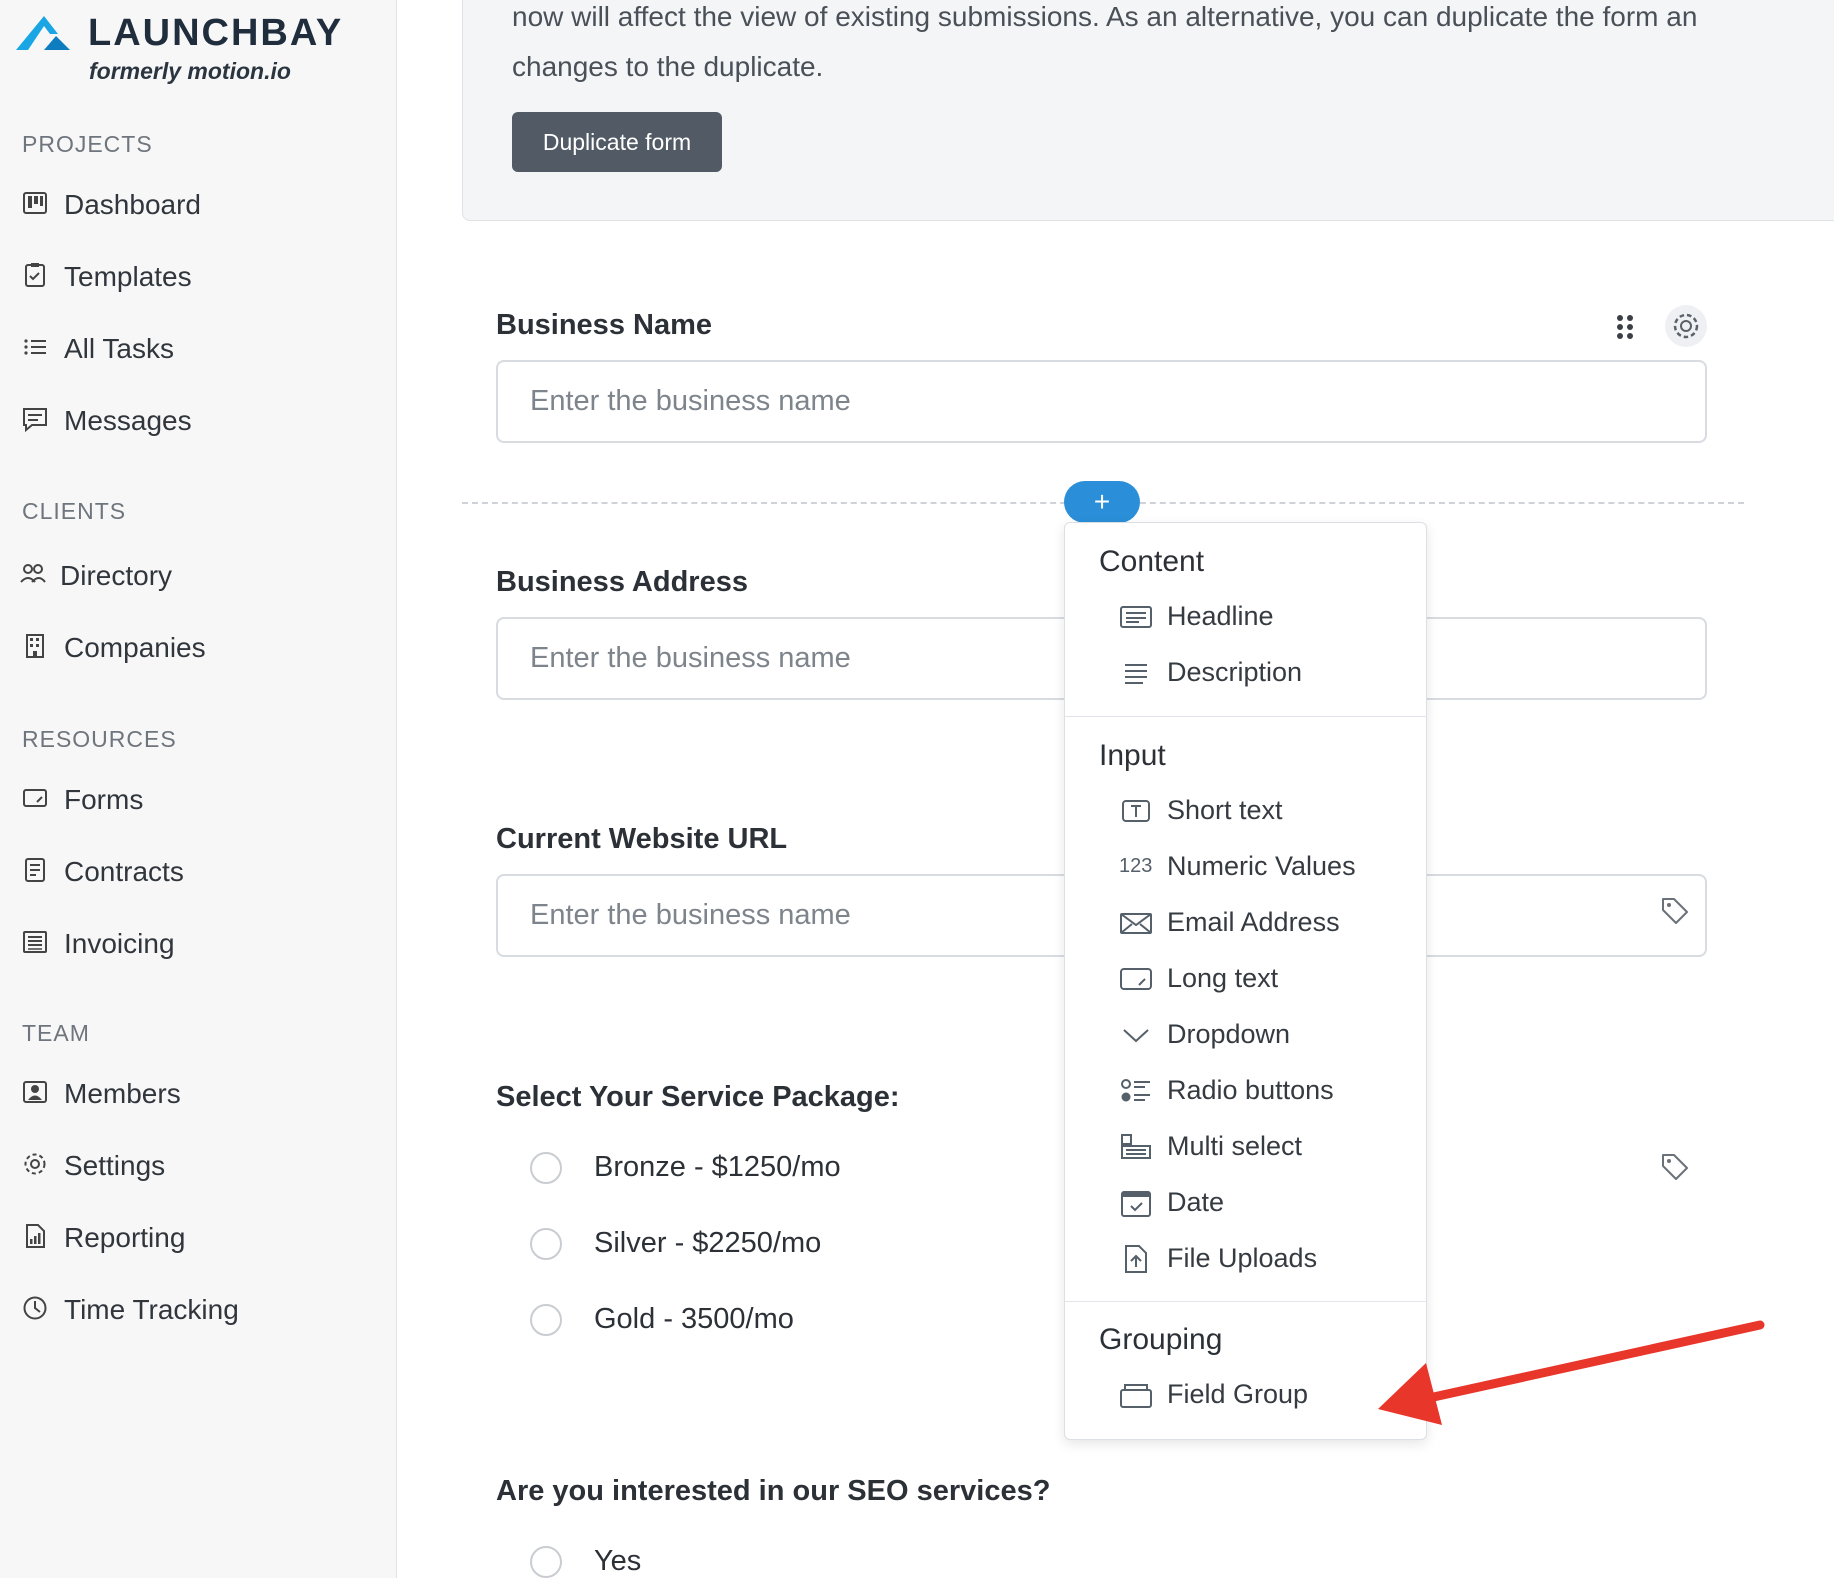  What do you see at coordinates (132, 204) in the screenshot?
I see `sidebar-item-label: Dashboard` at bounding box center [132, 204].